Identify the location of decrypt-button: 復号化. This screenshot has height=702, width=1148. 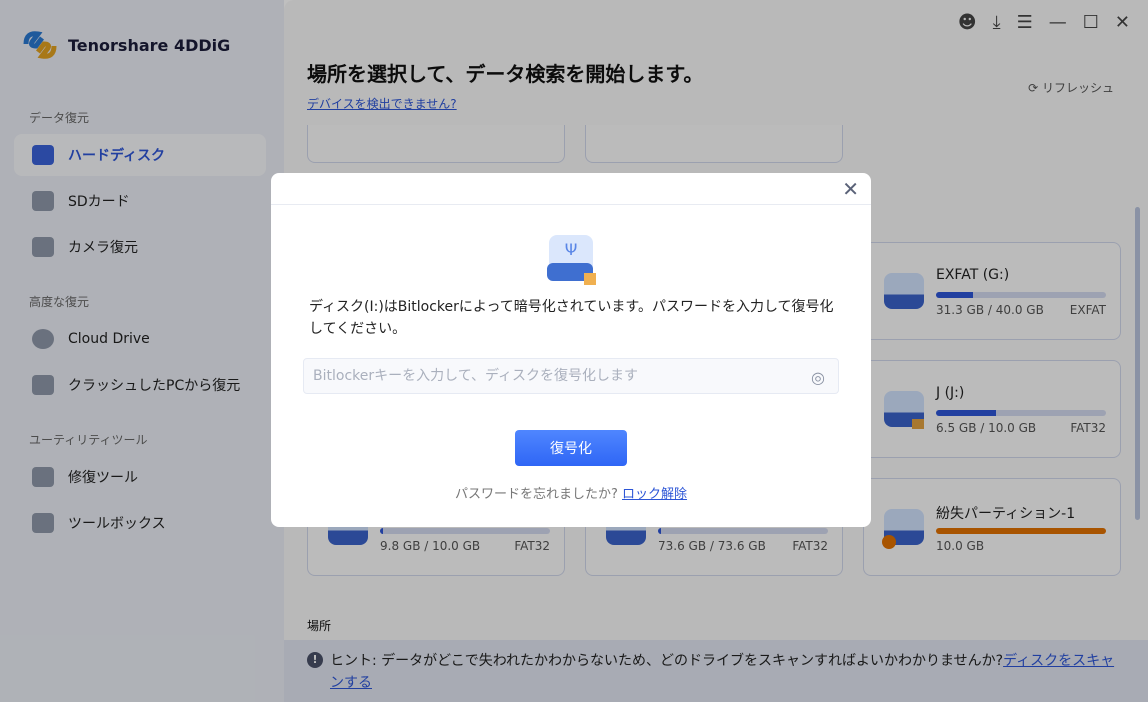
(571, 448).